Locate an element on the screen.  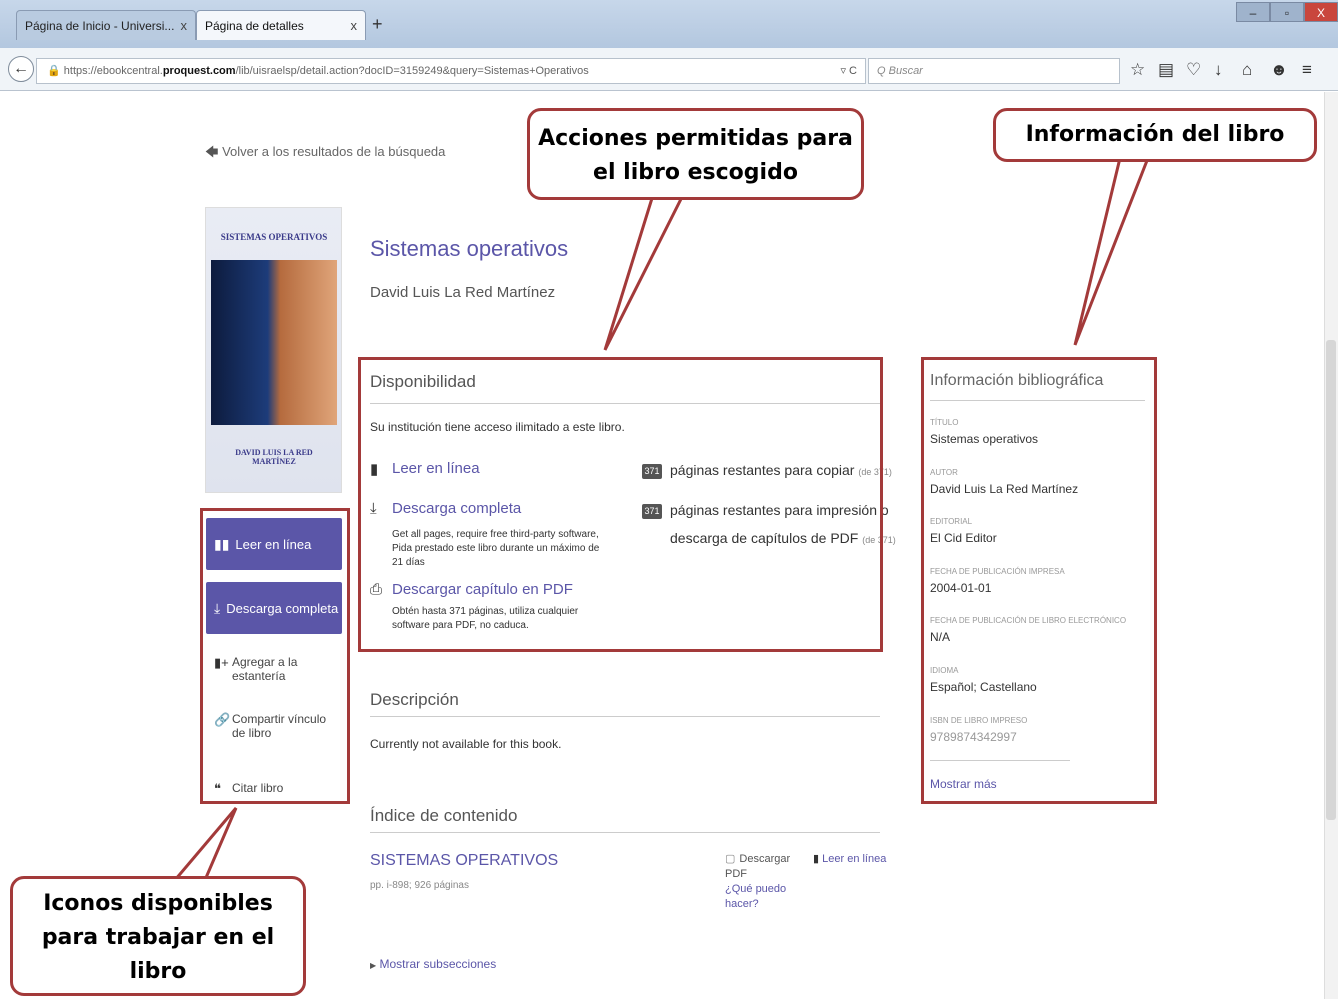
icons-callout-pointer is located at coordinates (204, 844).